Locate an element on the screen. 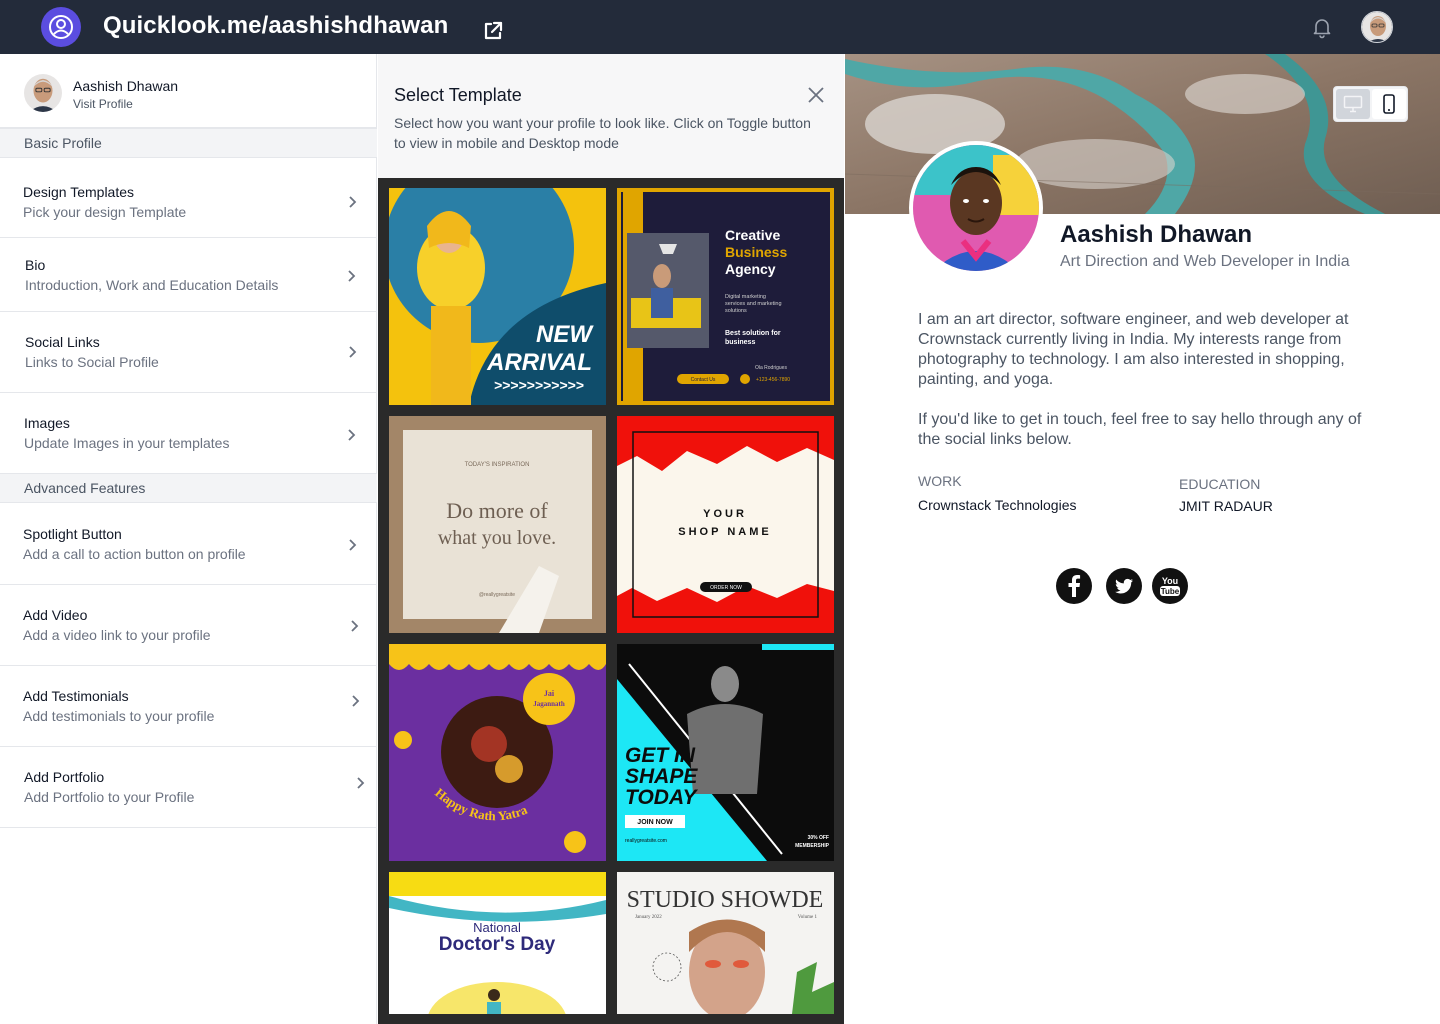 The height and width of the screenshot is (1024, 1440). user-circle-icon is located at coordinates (61, 27).